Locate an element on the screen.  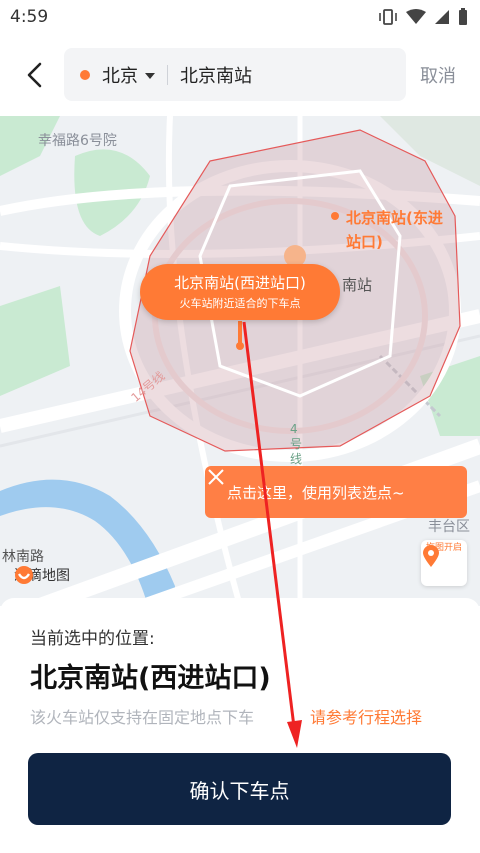
vibrate-icon is located at coordinates (388, 17).